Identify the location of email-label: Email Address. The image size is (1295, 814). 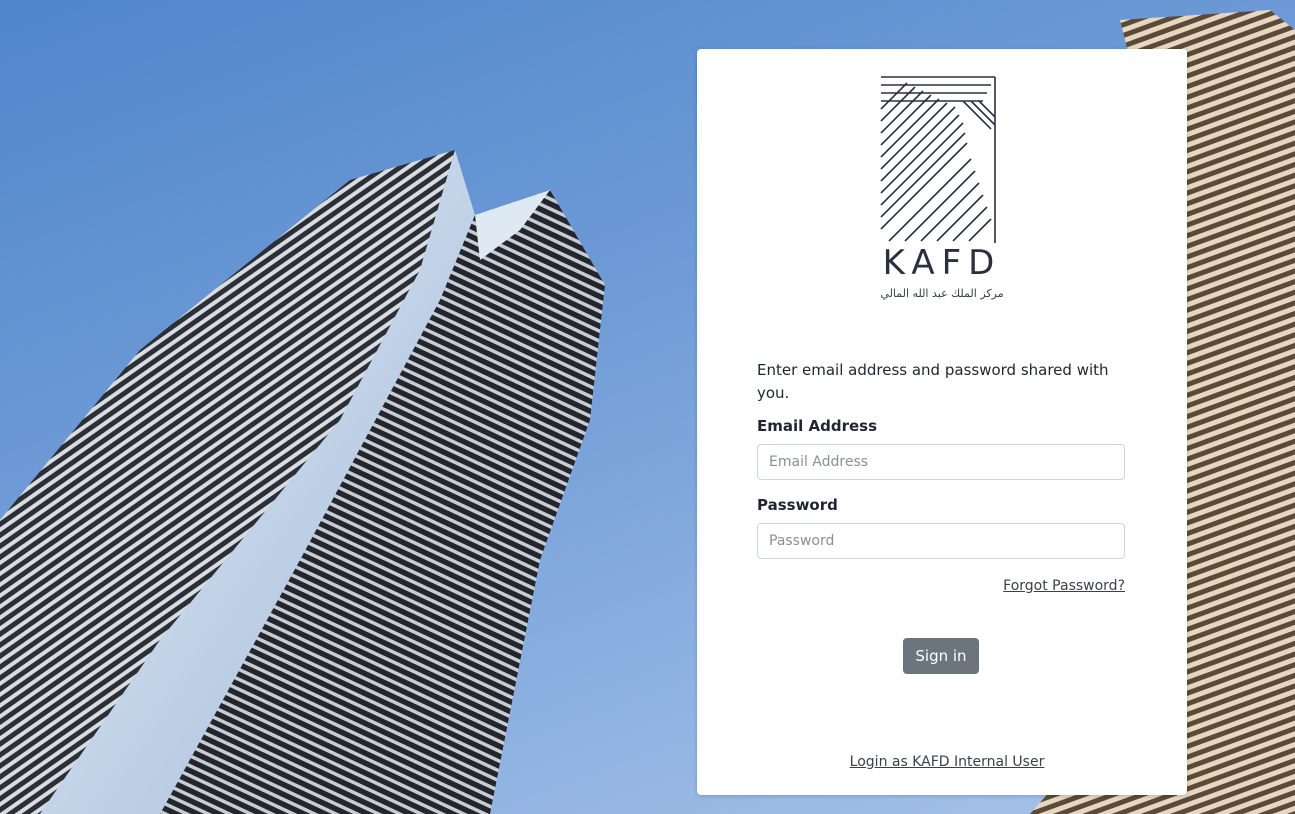
(817, 426).